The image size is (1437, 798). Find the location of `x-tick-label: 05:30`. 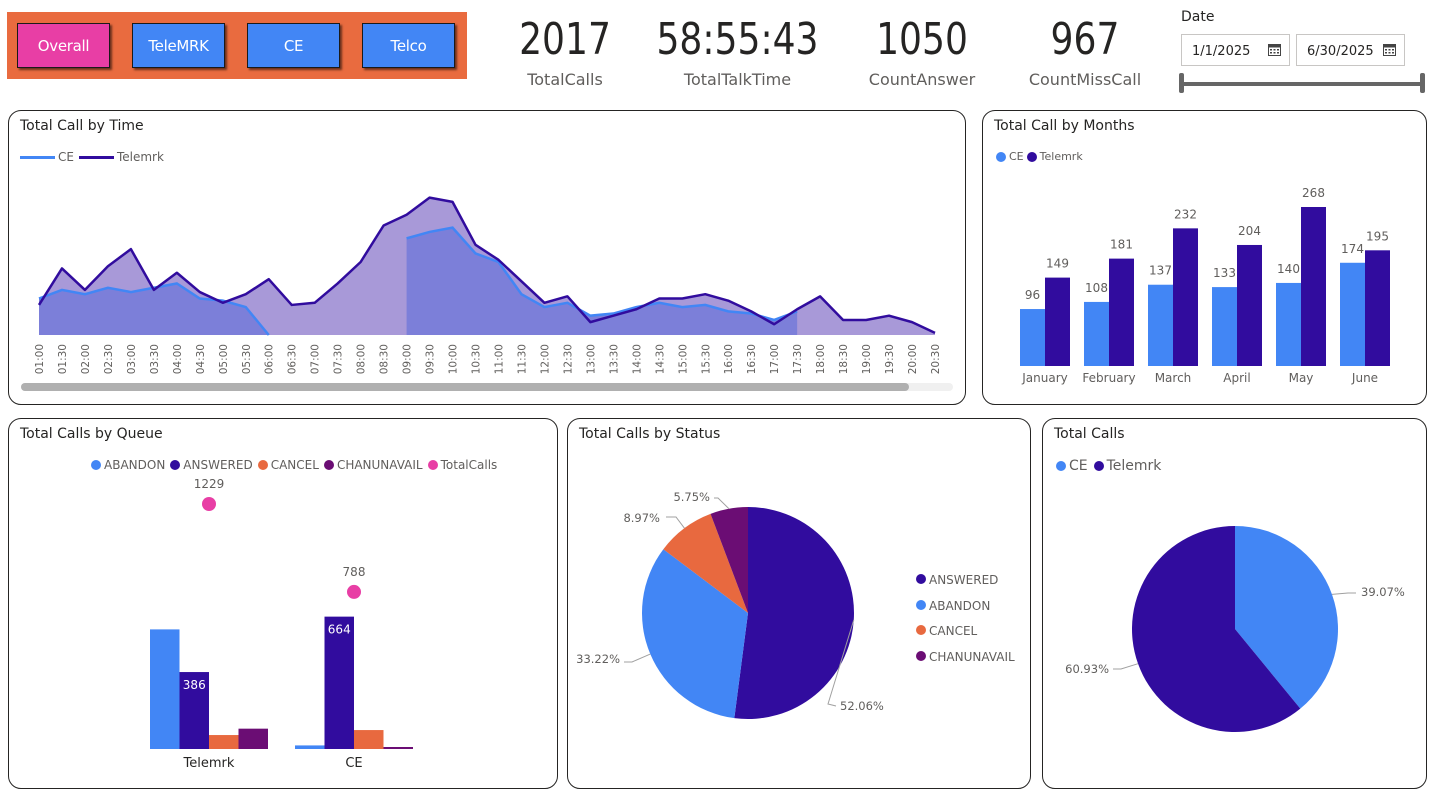

x-tick-label: 05:30 is located at coordinates (247, 359).